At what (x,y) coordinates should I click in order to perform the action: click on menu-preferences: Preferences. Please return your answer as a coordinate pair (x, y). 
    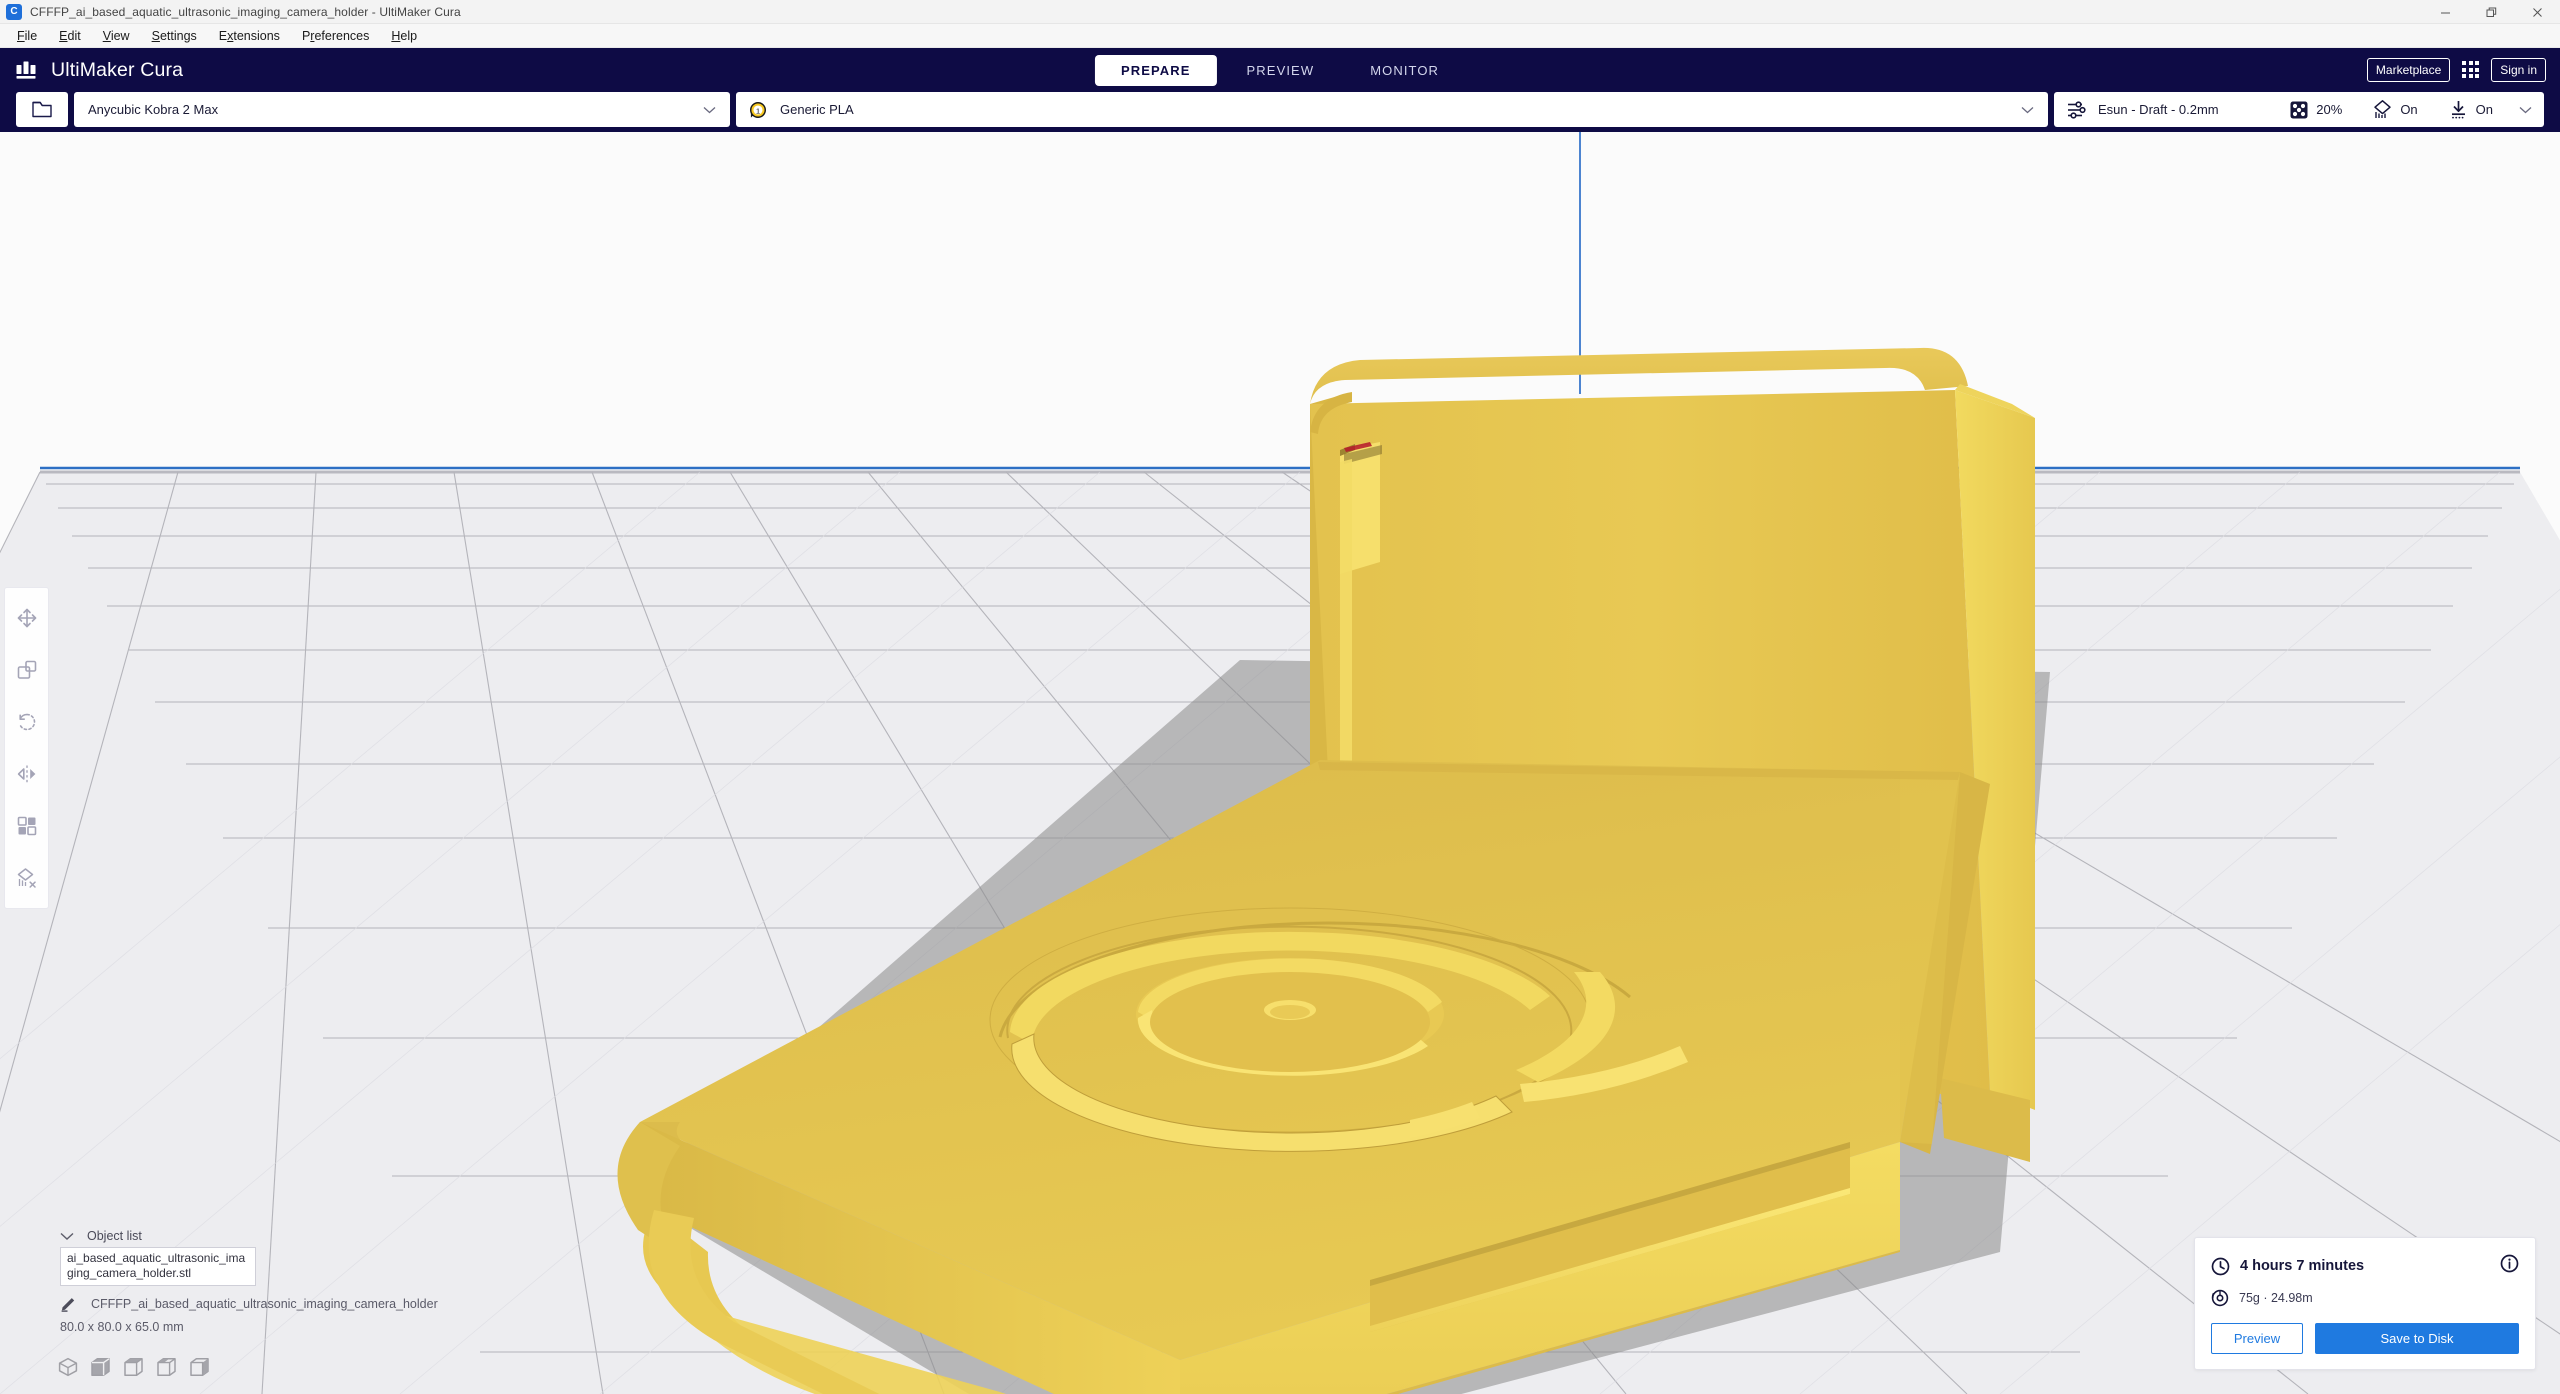
    Looking at the image, I should click on (335, 36).